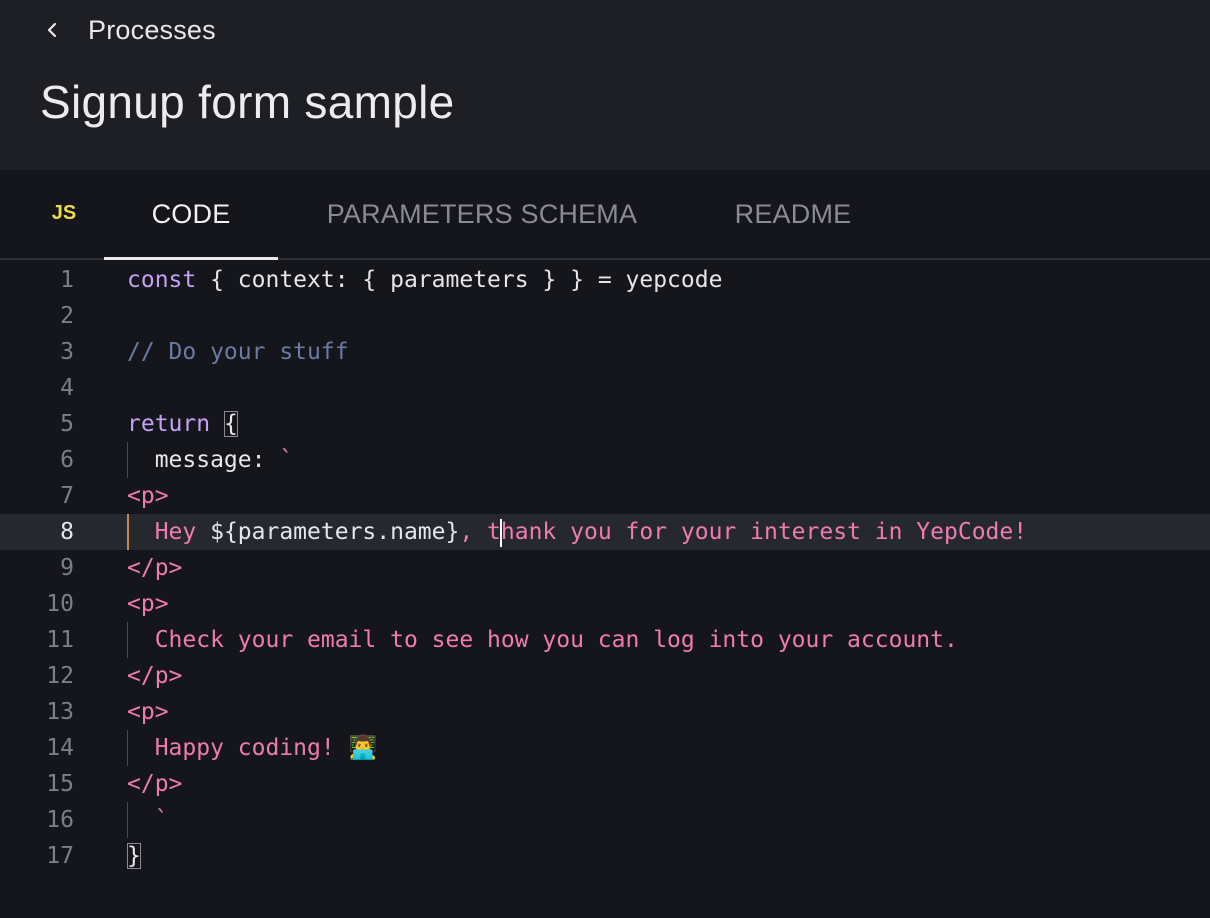 Image resolution: width=1210 pixels, height=918 pixels. What do you see at coordinates (605, 604) in the screenshot?
I see `code-line: 10 <p>` at bounding box center [605, 604].